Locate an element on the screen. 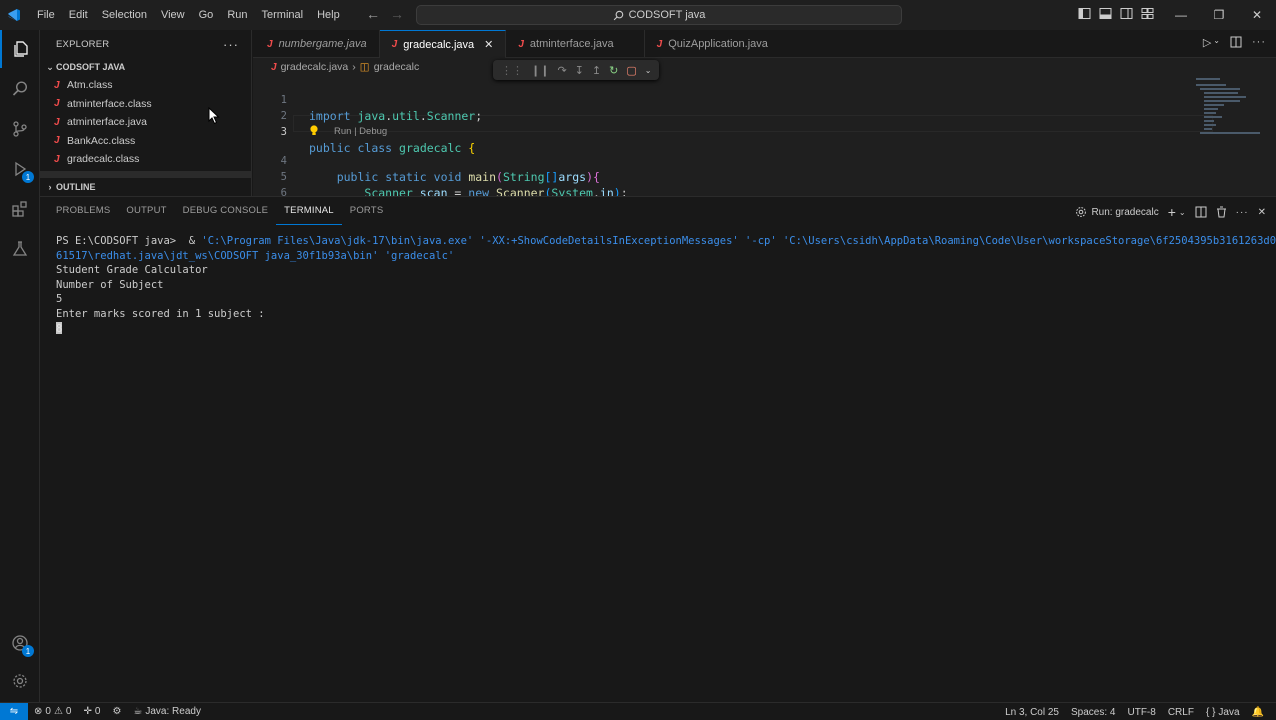  stop-icon: ▢ is located at coordinates (631, 70).